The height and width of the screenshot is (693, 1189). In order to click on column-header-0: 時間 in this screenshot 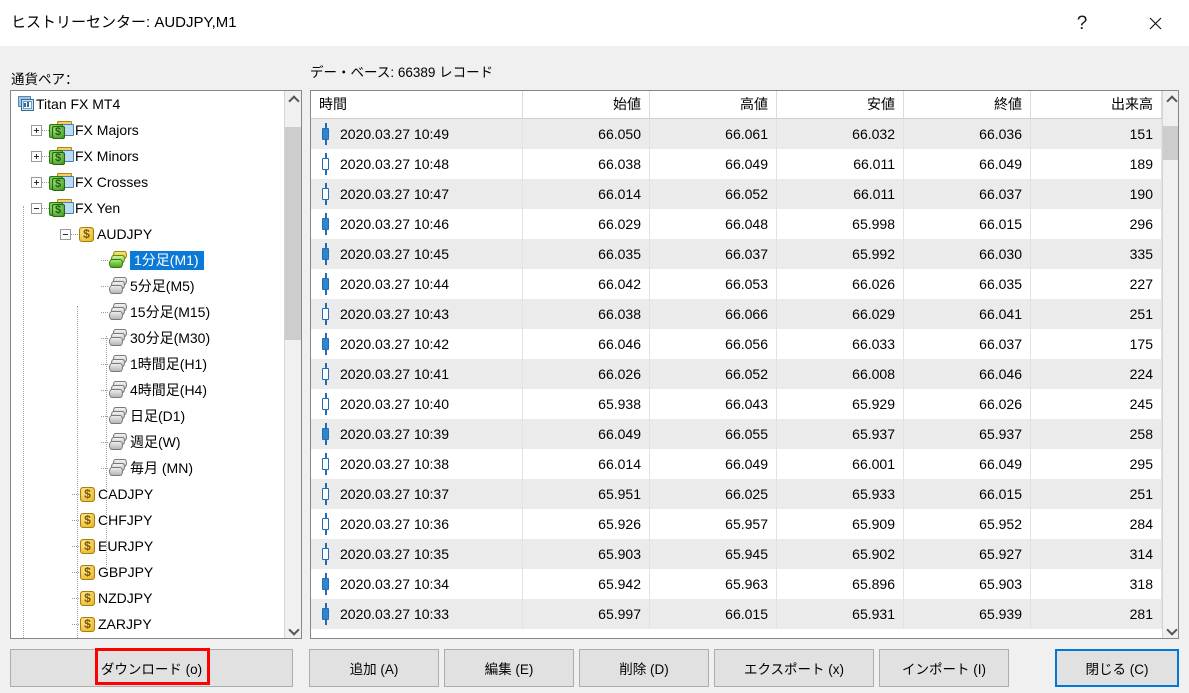, I will do `click(417, 104)`.